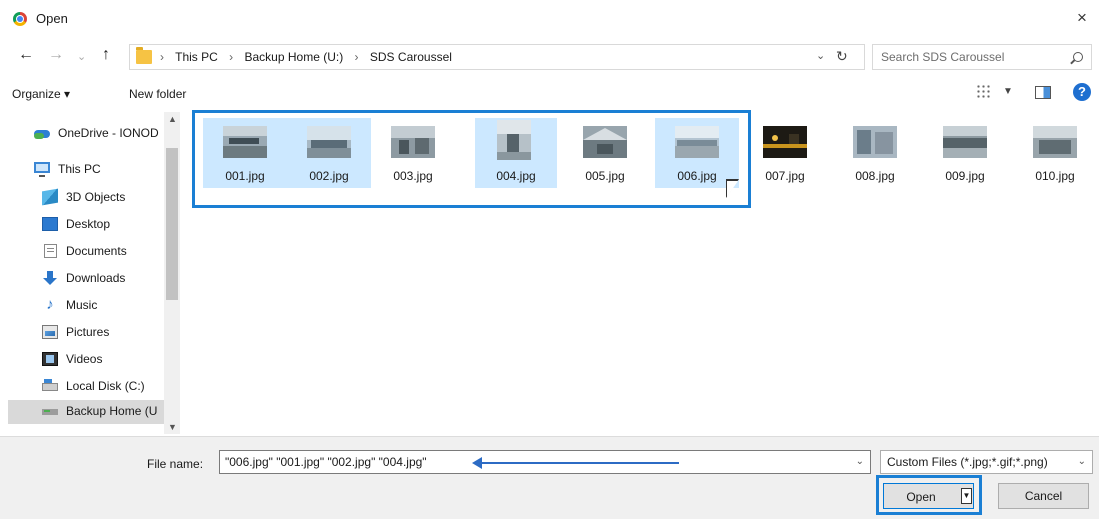 Image resolution: width=1099 pixels, height=519 pixels. What do you see at coordinates (732, 189) in the screenshot?
I see `mouse-cursor-fill` at bounding box center [732, 189].